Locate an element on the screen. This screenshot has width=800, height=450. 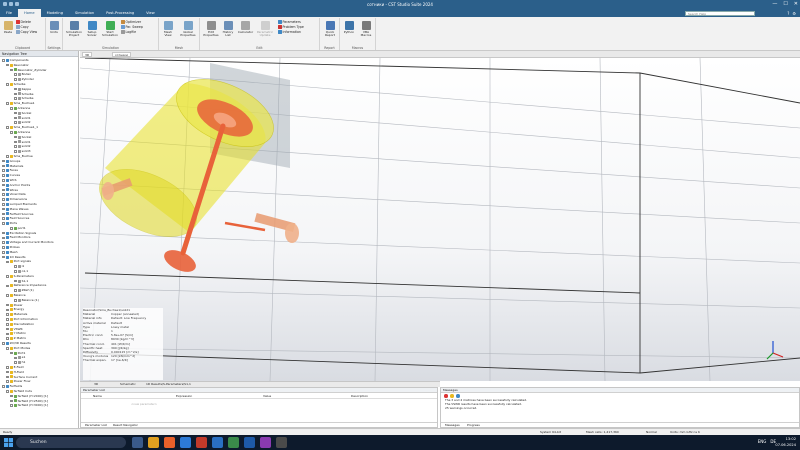
global-properties-button: Global Properties is located at coordinates (188, 29).